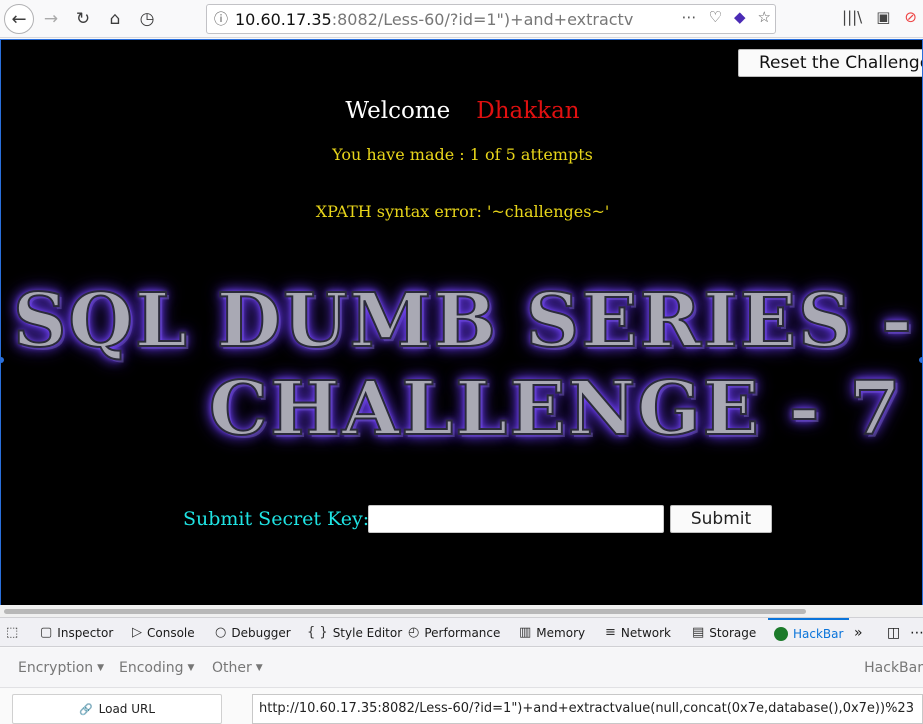 The width and height of the screenshot is (923, 724). I want to click on dock-side-icon: ◫, so click(894, 632).